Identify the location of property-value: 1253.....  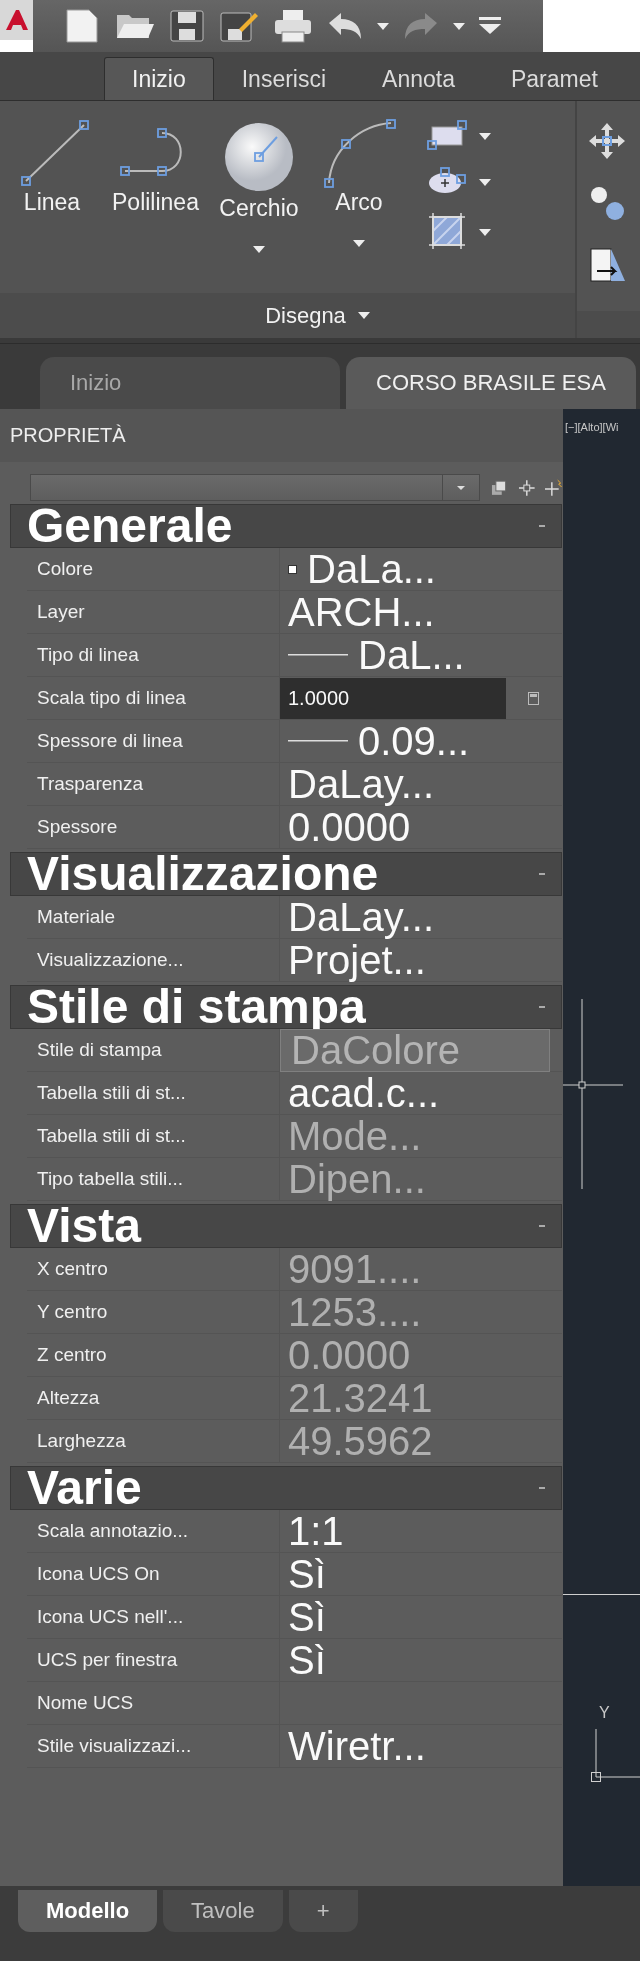
(355, 1312).